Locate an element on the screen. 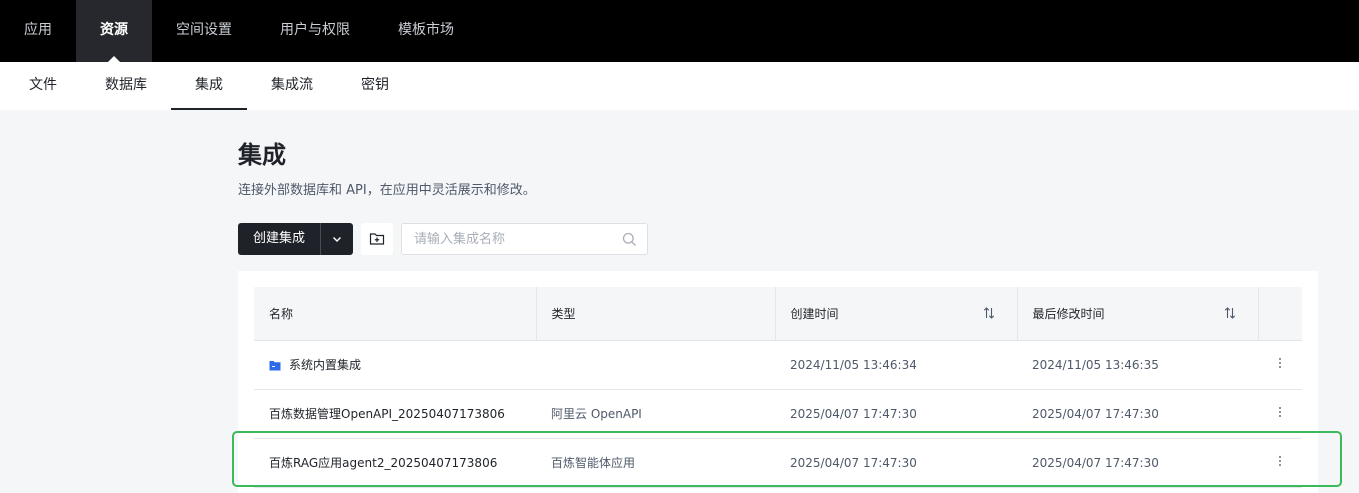 This screenshot has height=493, width=1359. page-title: 集成 is located at coordinates (262, 155).